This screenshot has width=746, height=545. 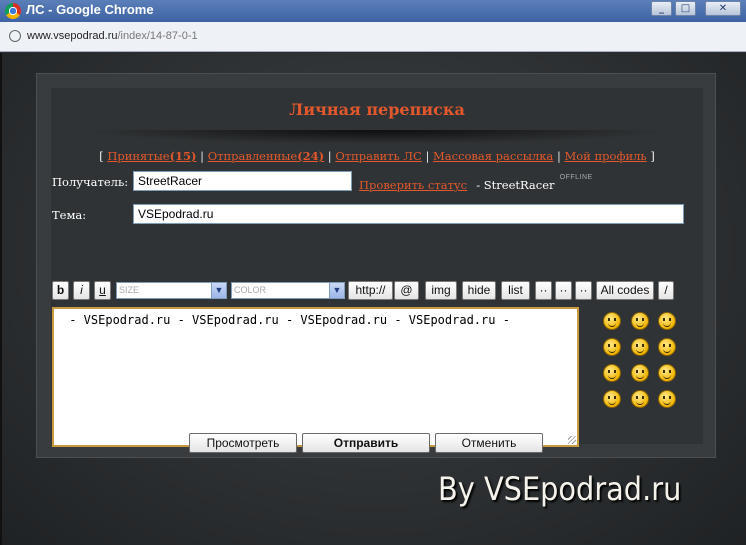 What do you see at coordinates (373, 37) in the screenshot?
I see `address-bar: www.vsepodrad.ru/index/14-87-0-1` at bounding box center [373, 37].